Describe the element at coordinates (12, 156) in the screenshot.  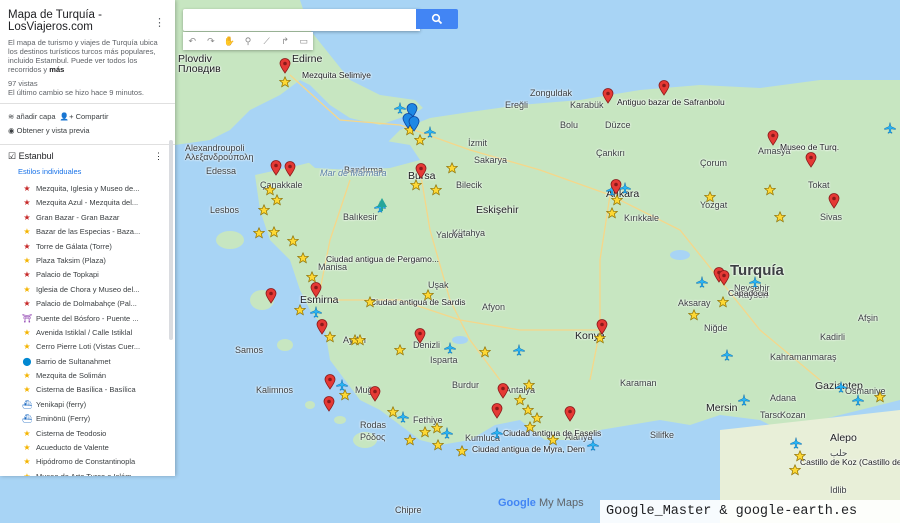
I see `layer-checkbox: ☑` at that location.